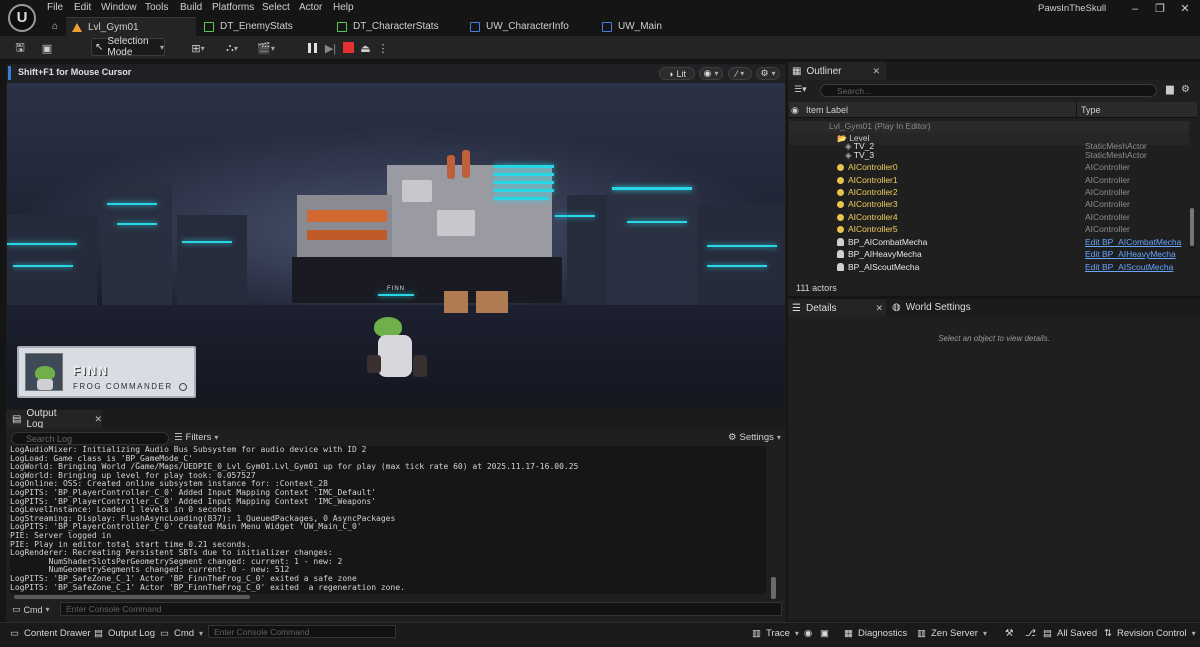  I want to click on viewport-settings-button: ⚙ ▾, so click(768, 73).